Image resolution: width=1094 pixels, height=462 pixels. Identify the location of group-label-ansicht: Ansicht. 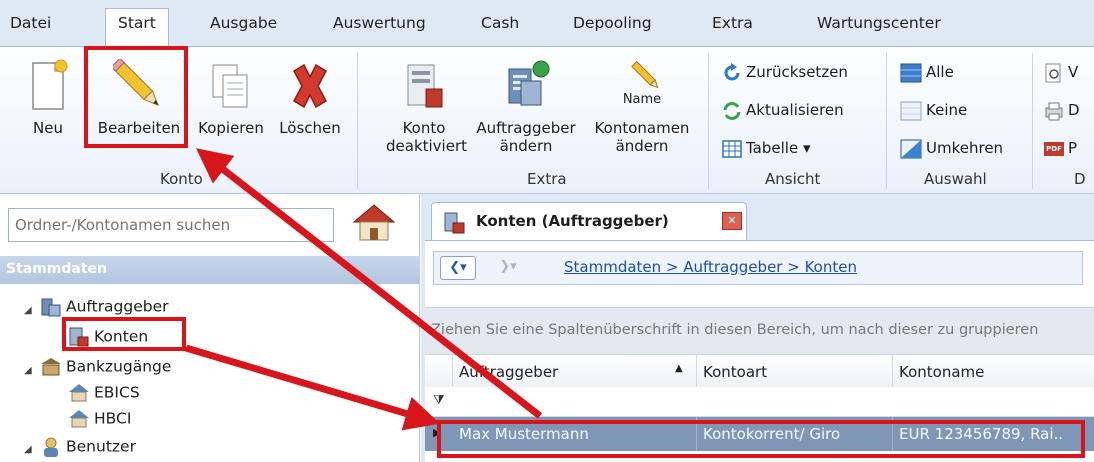
(793, 179).